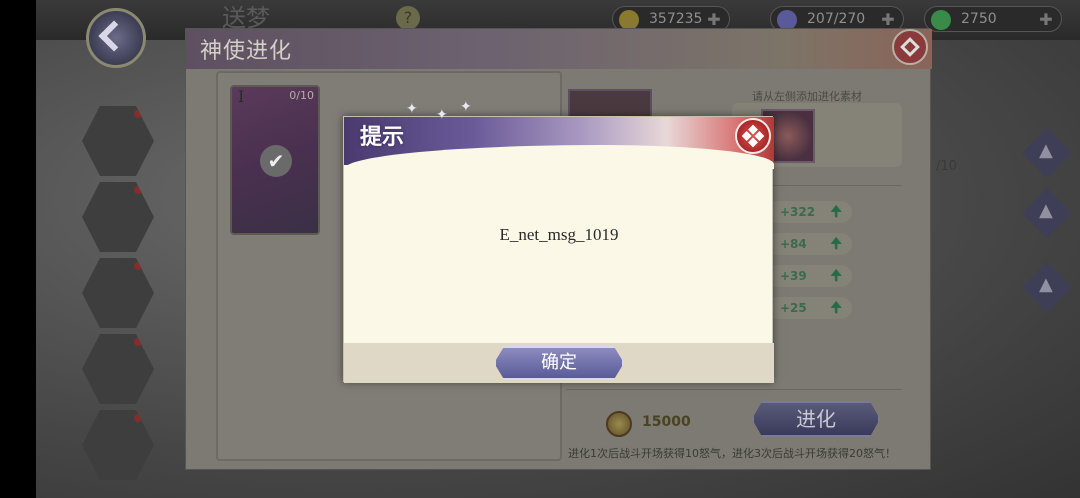 This screenshot has height=498, width=1080. What do you see at coordinates (382, 137) in the screenshot?
I see `dialog-title: 提示` at bounding box center [382, 137].